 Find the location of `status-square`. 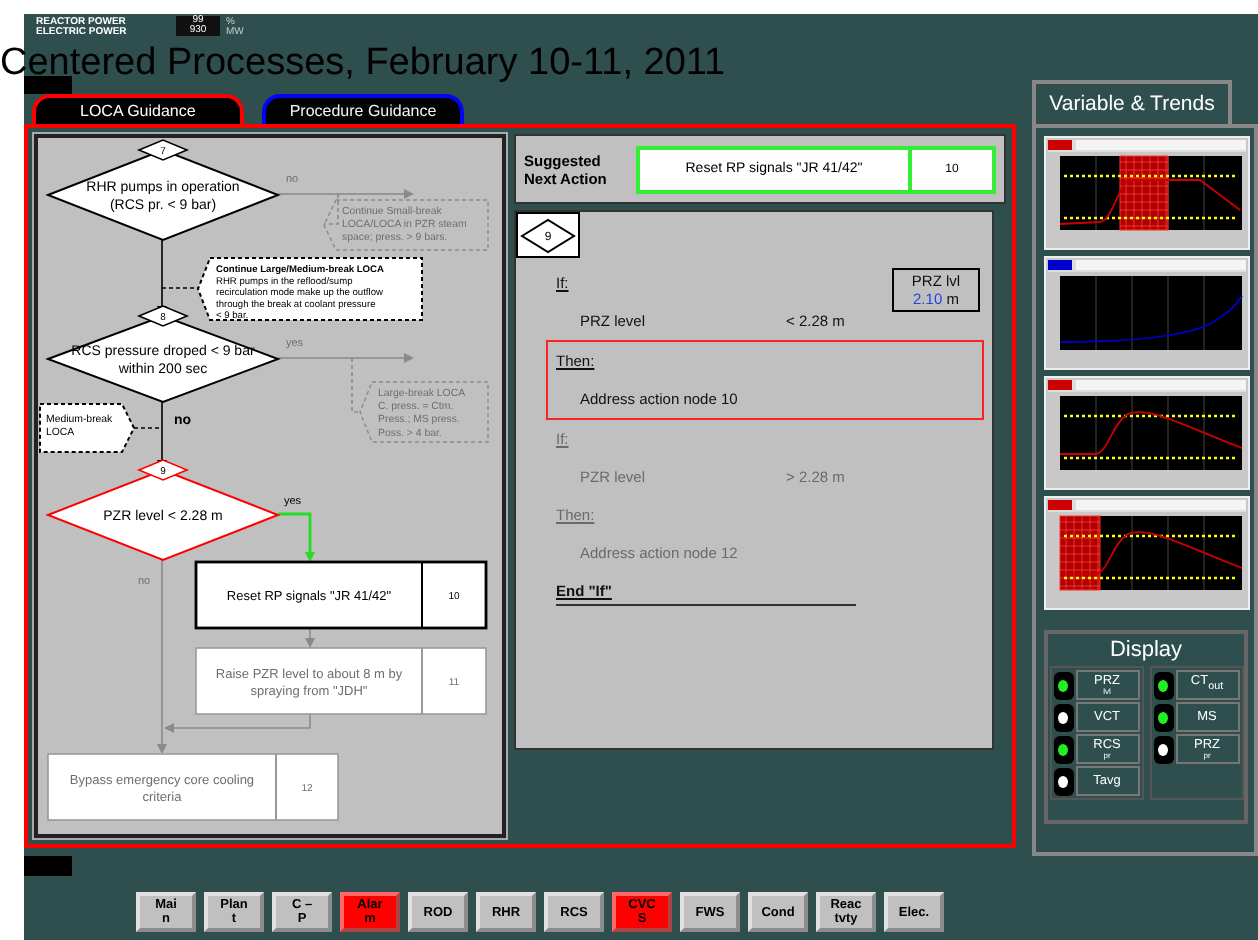

status-square is located at coordinates (48, 866).